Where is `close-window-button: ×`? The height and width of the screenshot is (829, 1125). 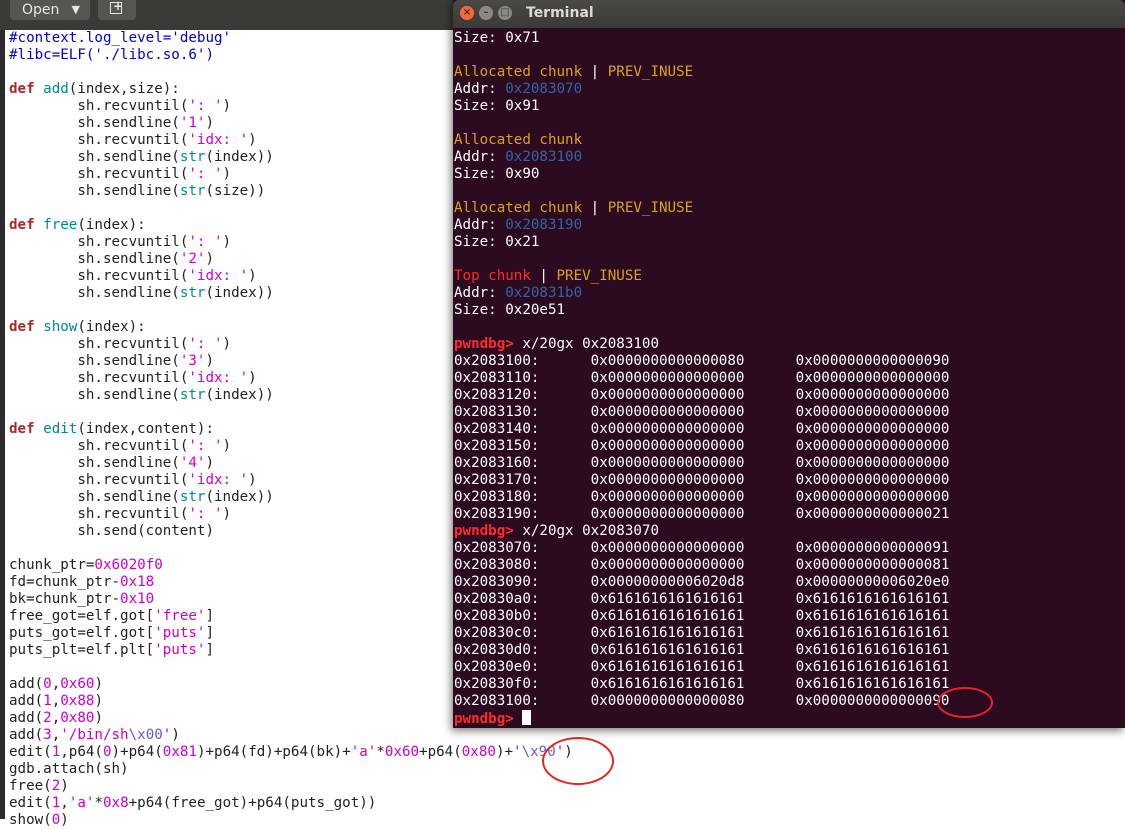
close-window-button: × is located at coordinates (467, 13).